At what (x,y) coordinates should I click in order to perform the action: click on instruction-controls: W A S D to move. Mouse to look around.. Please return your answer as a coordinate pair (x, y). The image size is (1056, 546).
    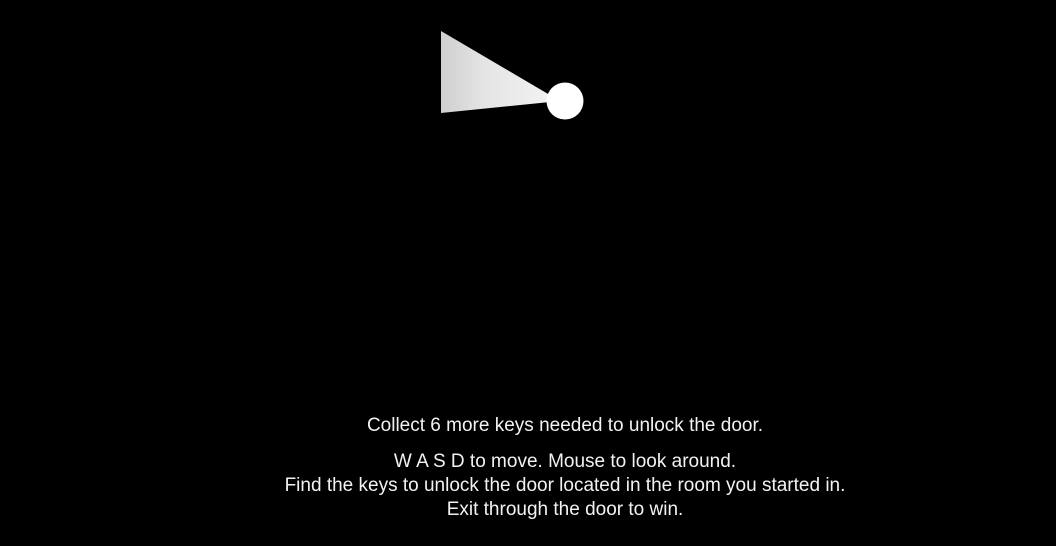
    Looking at the image, I should click on (565, 461).